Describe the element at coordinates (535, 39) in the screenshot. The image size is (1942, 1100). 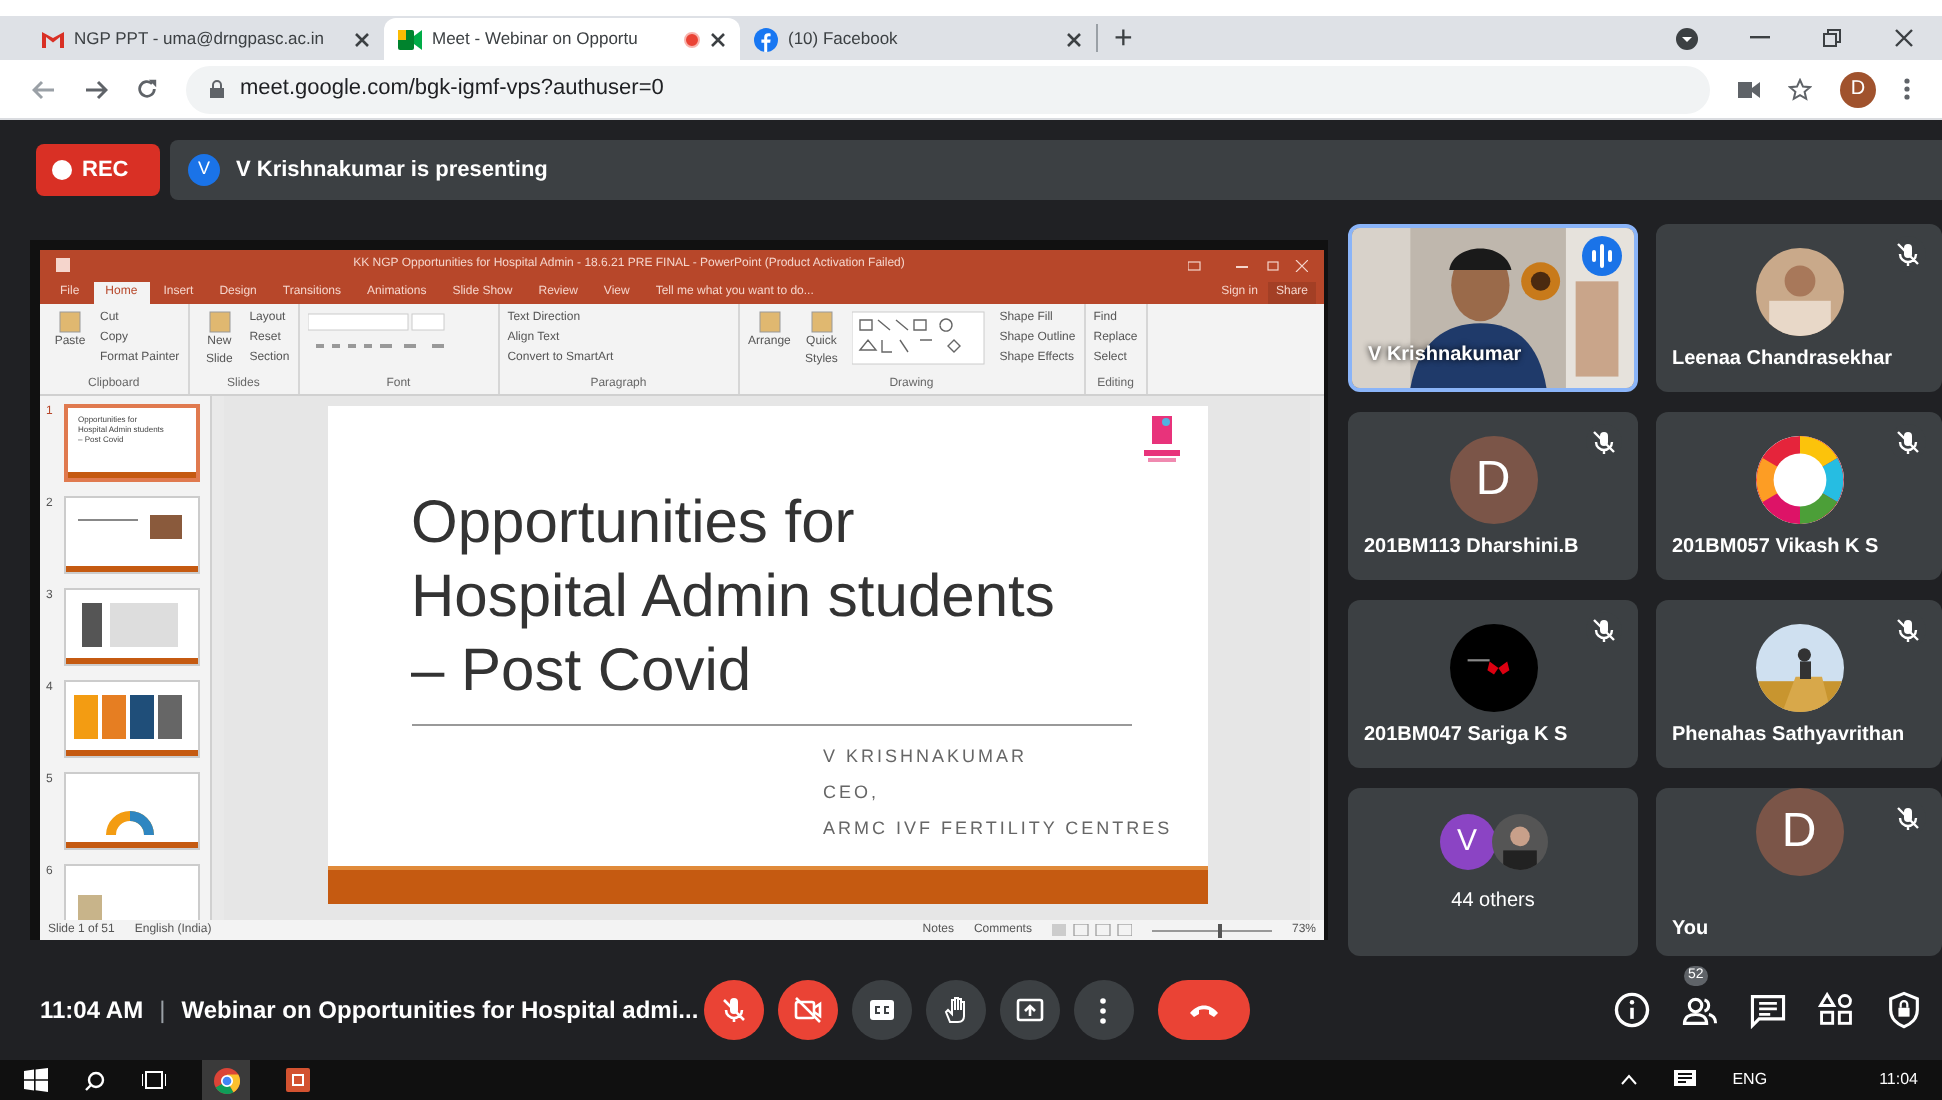
I see `tab-title: Meet - Webinar on Opportu` at that location.